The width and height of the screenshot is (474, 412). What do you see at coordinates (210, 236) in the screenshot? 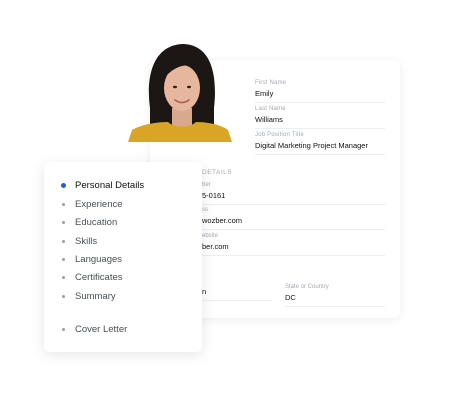
I see `website-label: ebsite` at bounding box center [210, 236].